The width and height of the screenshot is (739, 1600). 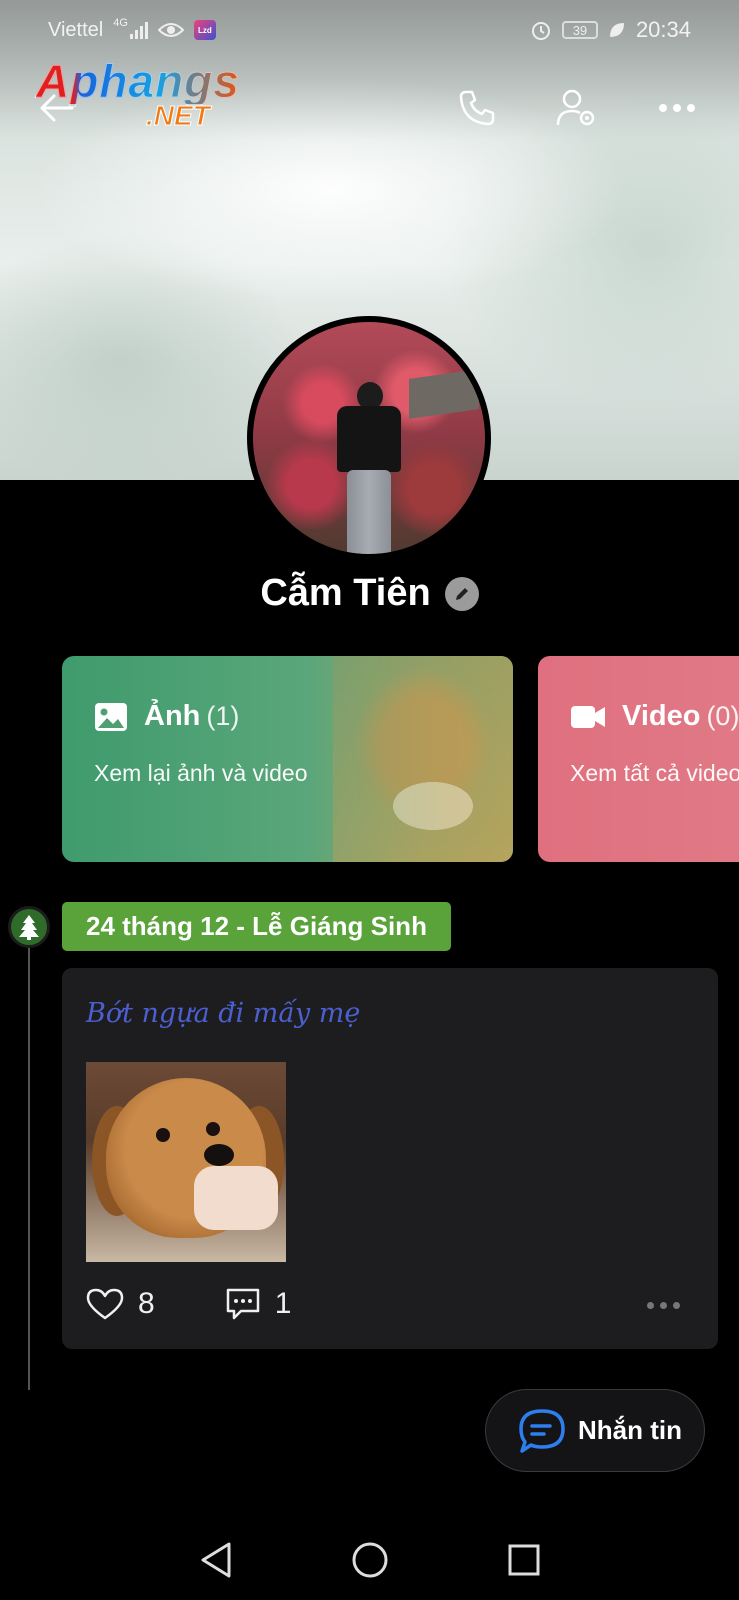 What do you see at coordinates (201, 773) in the screenshot?
I see `photos-card-subtitle: Xem lại ảnh và video` at bounding box center [201, 773].